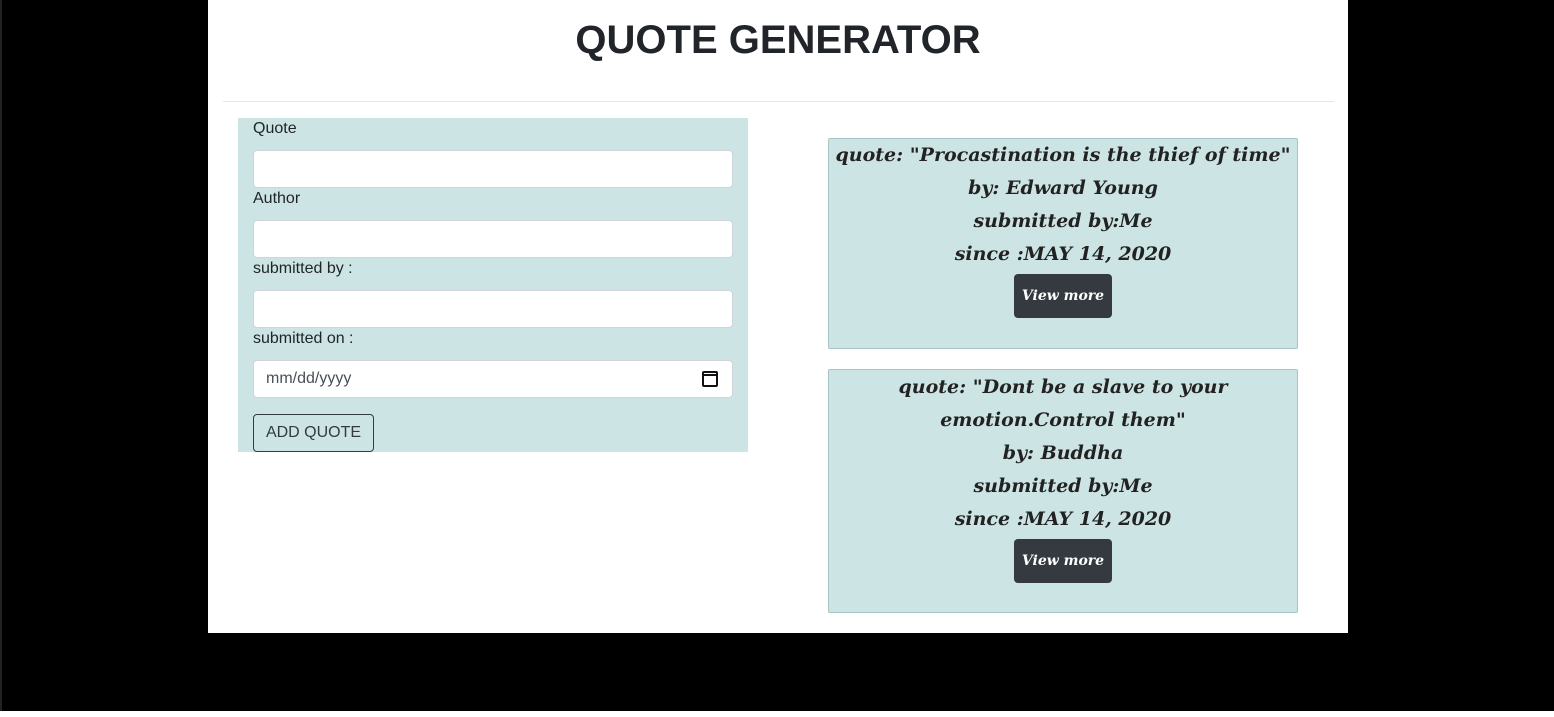 This screenshot has width=1554, height=717. I want to click on quote-author: by: Edward Young, so click(1063, 188).